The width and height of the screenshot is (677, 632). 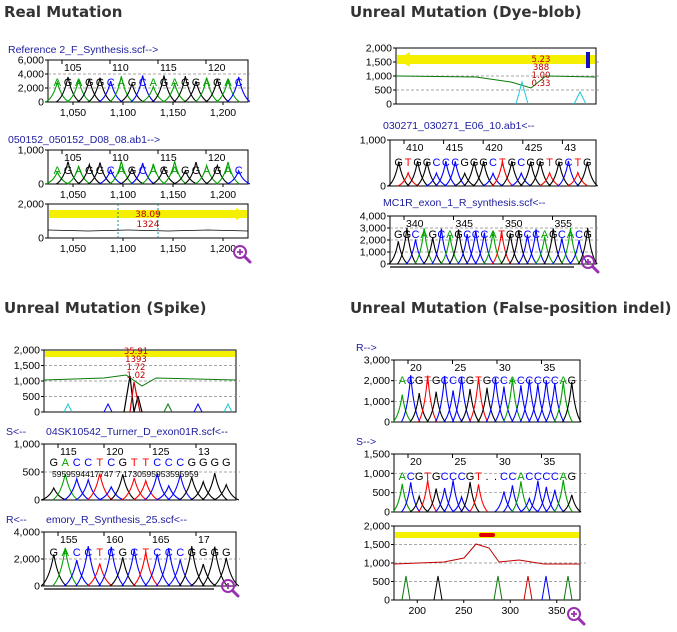 What do you see at coordinates (366, 442) in the screenshot?
I see `sample-strand-marker: S-->` at bounding box center [366, 442].